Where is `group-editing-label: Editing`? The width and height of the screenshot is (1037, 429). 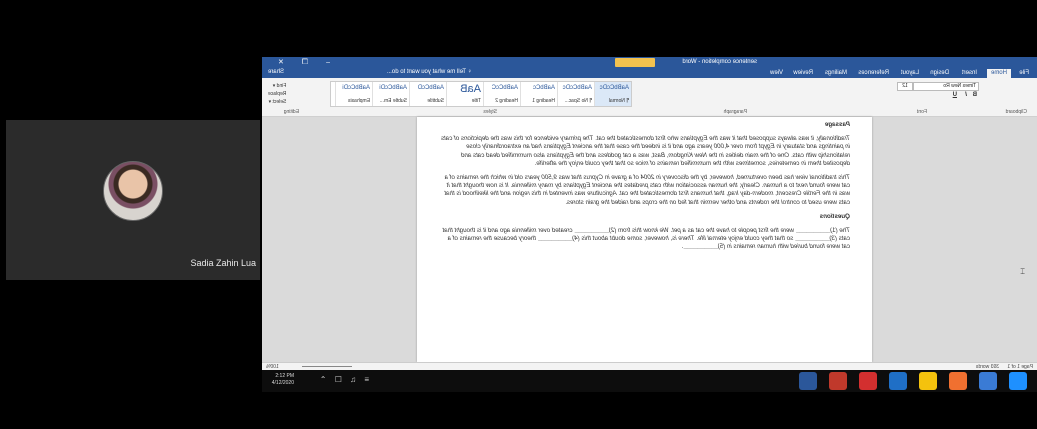 group-editing-label: Editing is located at coordinates (291, 112).